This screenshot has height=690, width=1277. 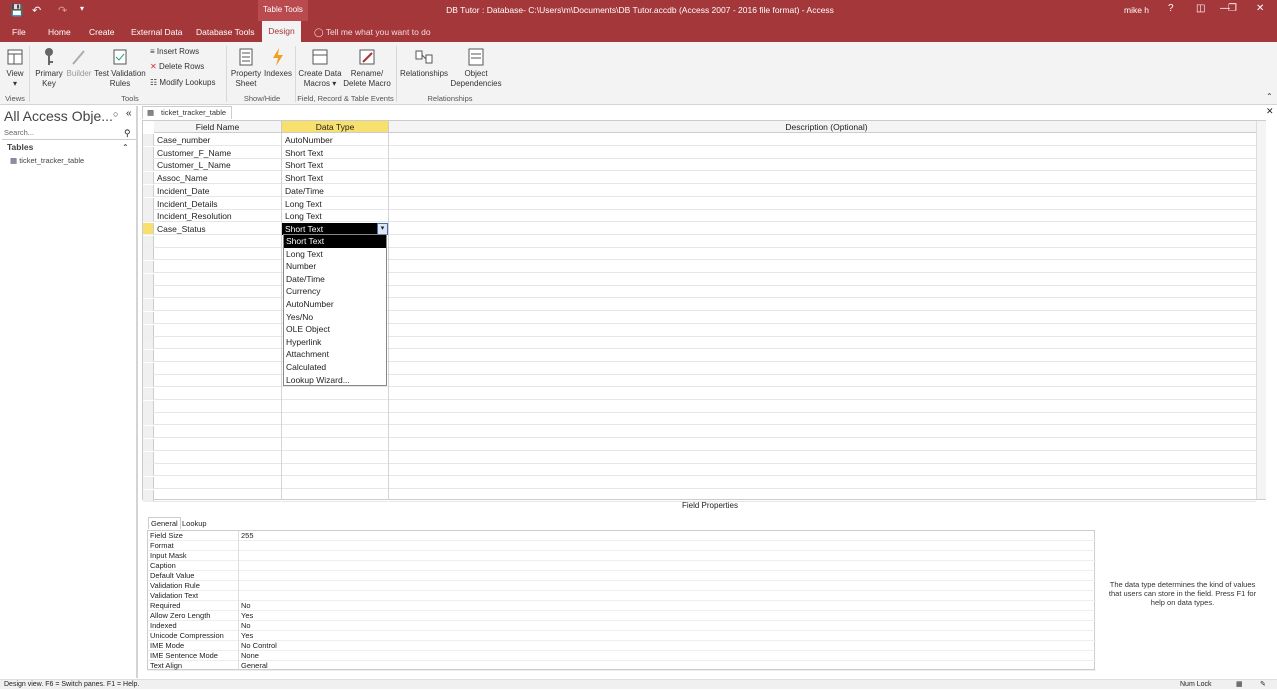 I want to click on property-value: General, so click(x=665, y=666).